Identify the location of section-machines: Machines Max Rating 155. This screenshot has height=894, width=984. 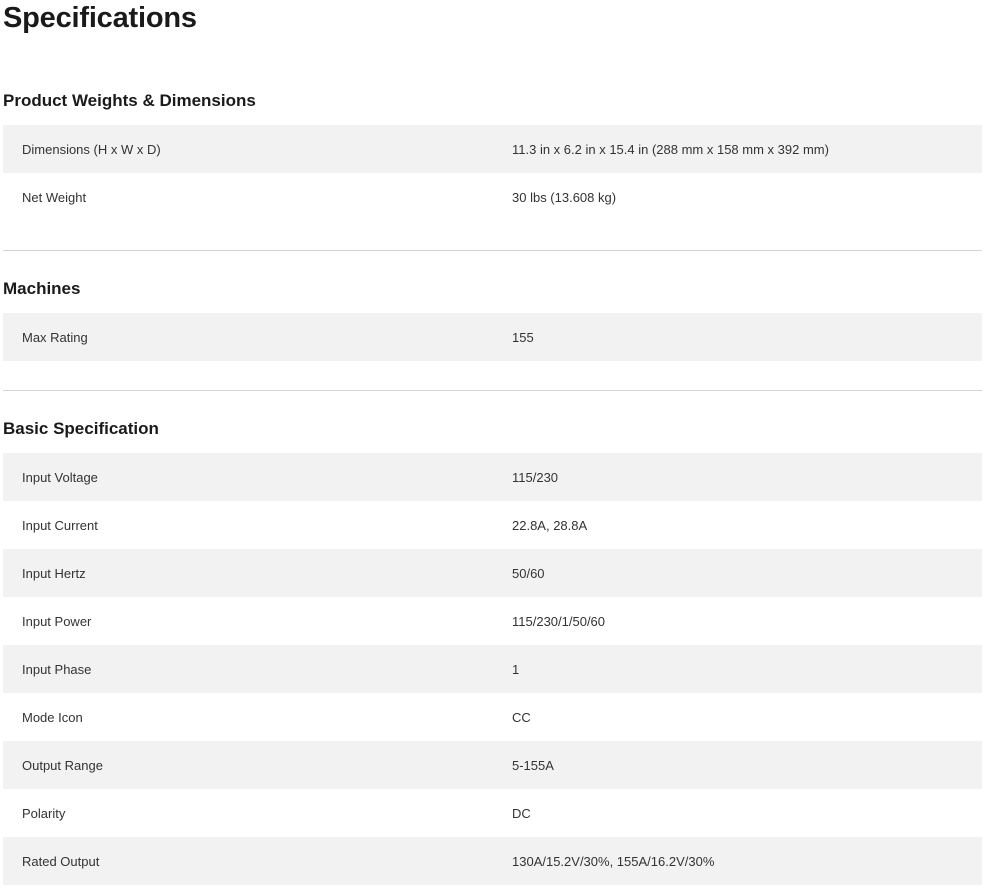
(492, 319).